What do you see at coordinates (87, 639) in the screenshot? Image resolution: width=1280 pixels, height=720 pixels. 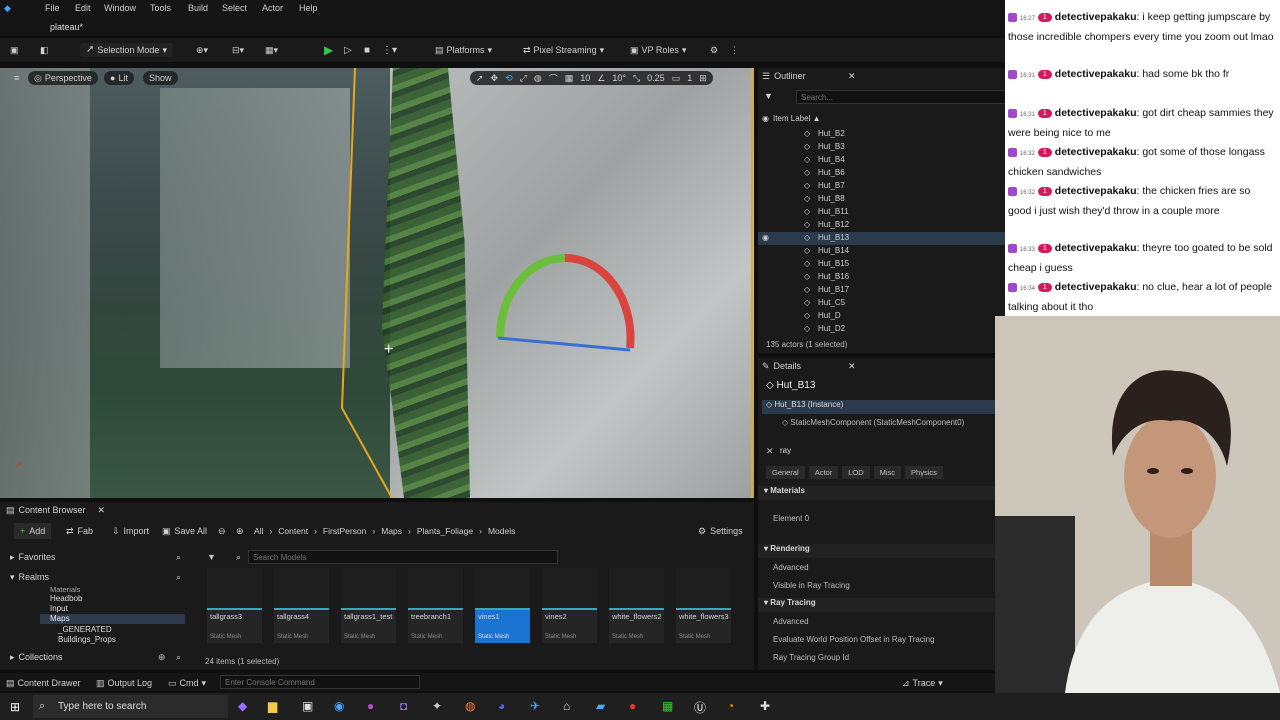 I see `folder-buildings: Buildings_Props` at bounding box center [87, 639].